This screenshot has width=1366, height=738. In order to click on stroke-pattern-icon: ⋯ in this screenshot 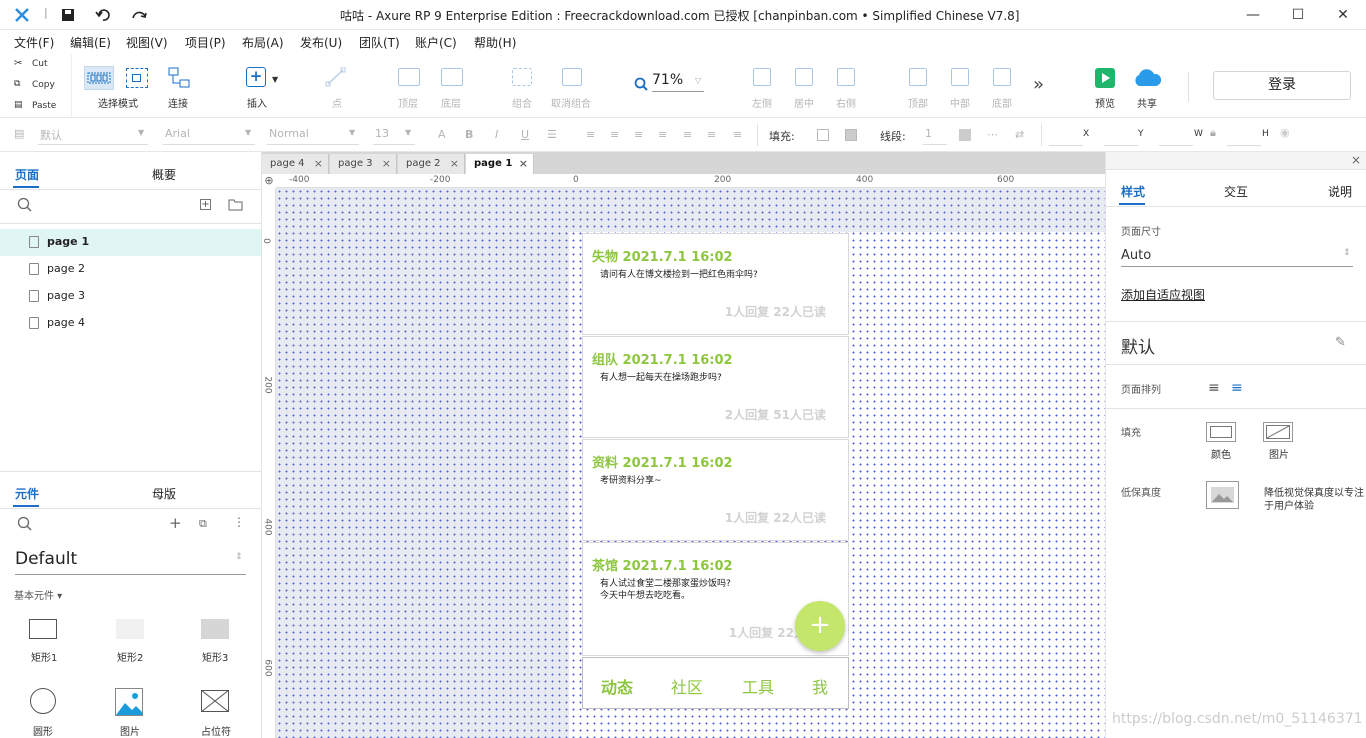, I will do `click(992, 134)`.